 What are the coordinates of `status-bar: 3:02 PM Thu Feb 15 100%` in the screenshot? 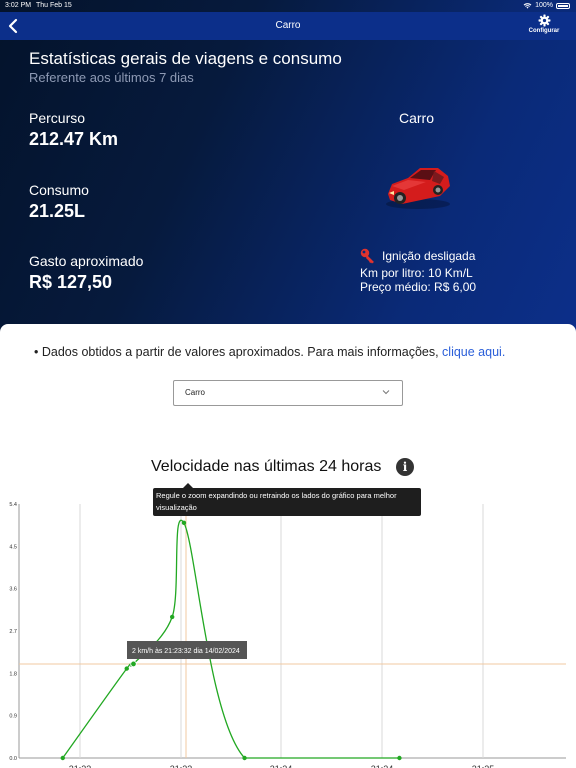 It's located at (288, 6).